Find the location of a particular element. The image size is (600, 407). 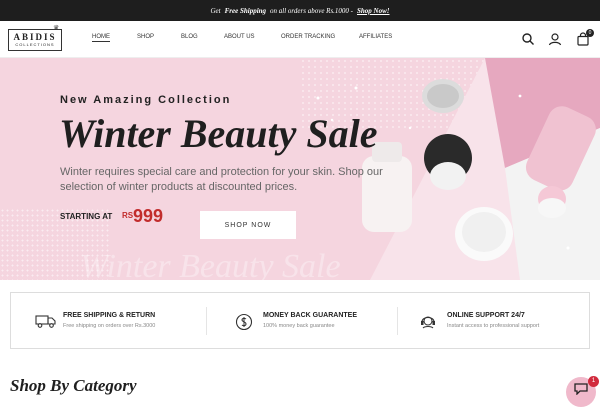

search-icon is located at coordinates (528, 39).